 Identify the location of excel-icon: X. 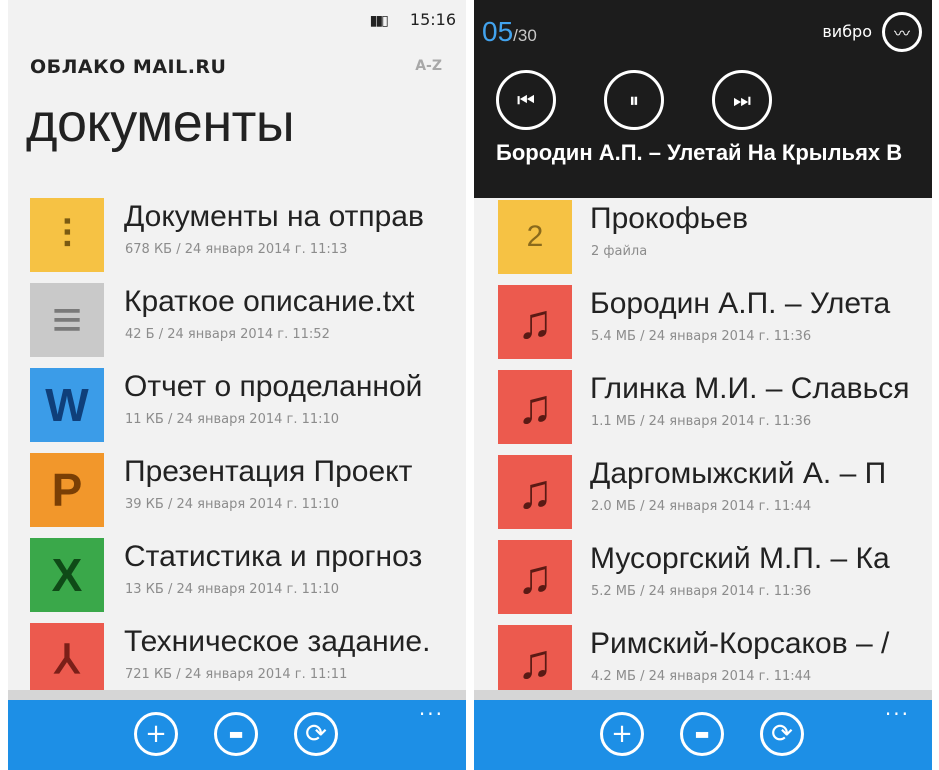
(67, 575).